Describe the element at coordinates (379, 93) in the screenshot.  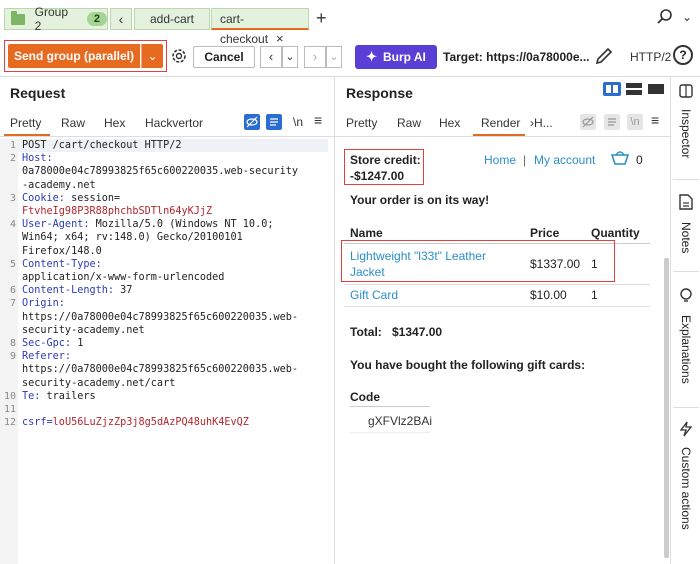
I see `response-title: Response` at that location.